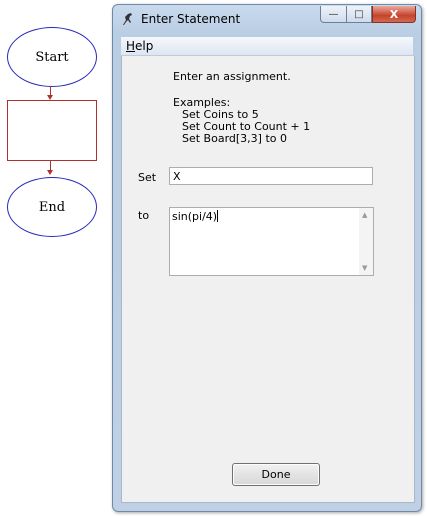 The width and height of the screenshot is (427, 516). I want to click on maximize-icon: □, so click(359, 14).